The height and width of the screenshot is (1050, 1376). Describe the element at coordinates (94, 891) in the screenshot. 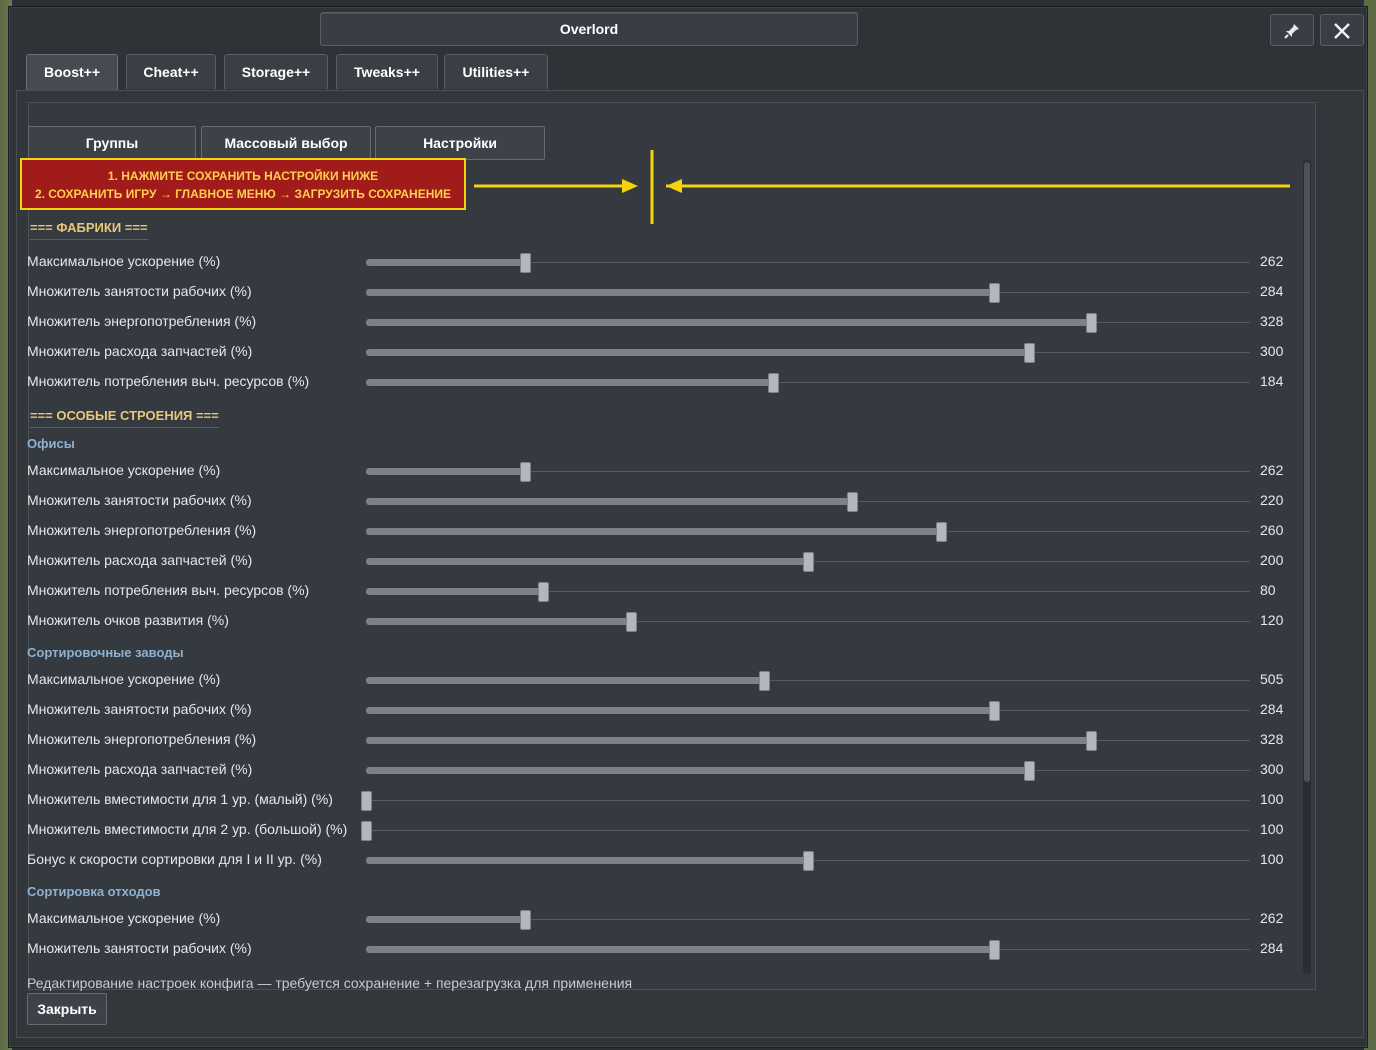

I see `group-waste: Сортировка отходов` at that location.